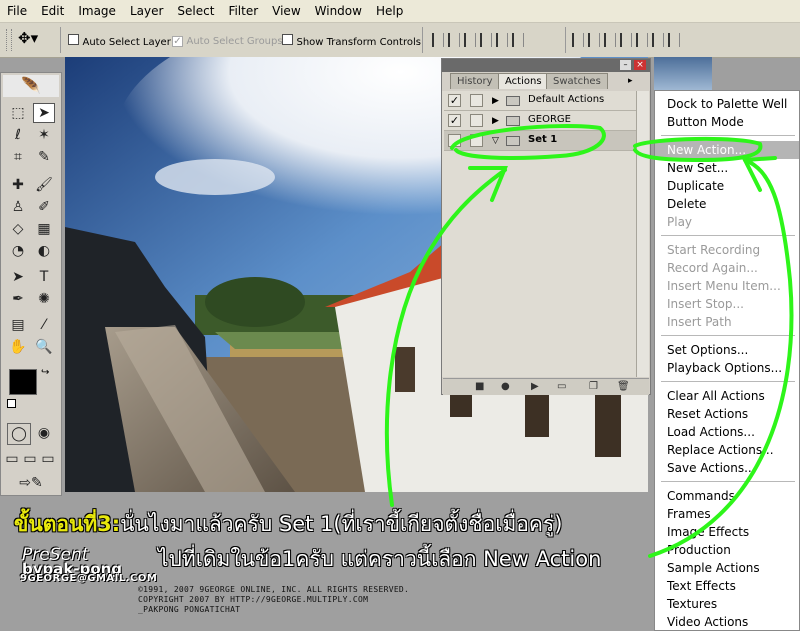 The height and width of the screenshot is (631, 800). What do you see at coordinates (658, 40) in the screenshot?
I see `distribute-right-icon` at bounding box center [658, 40].